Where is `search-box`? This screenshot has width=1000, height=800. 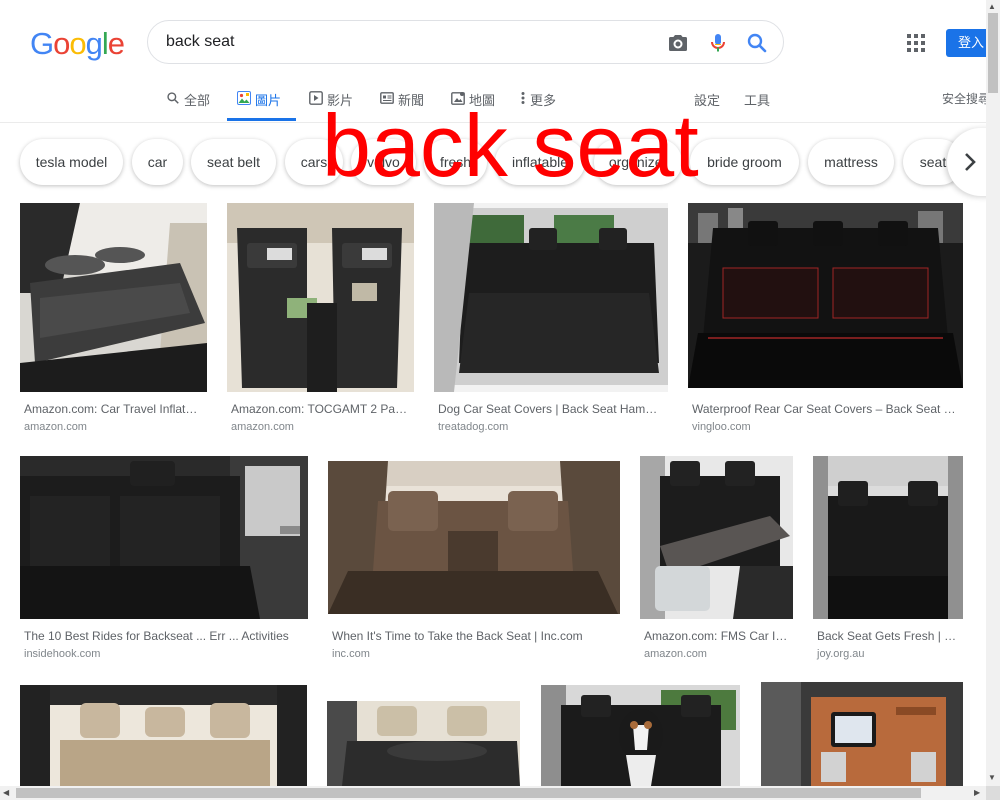
search-box is located at coordinates (465, 42).